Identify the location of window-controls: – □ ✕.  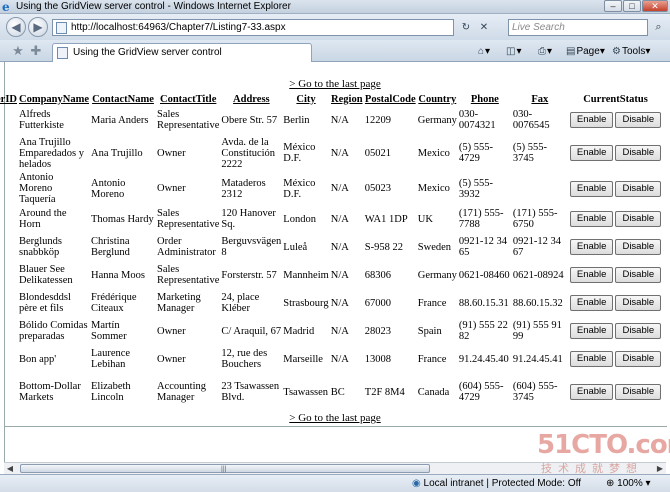
(635, 6).